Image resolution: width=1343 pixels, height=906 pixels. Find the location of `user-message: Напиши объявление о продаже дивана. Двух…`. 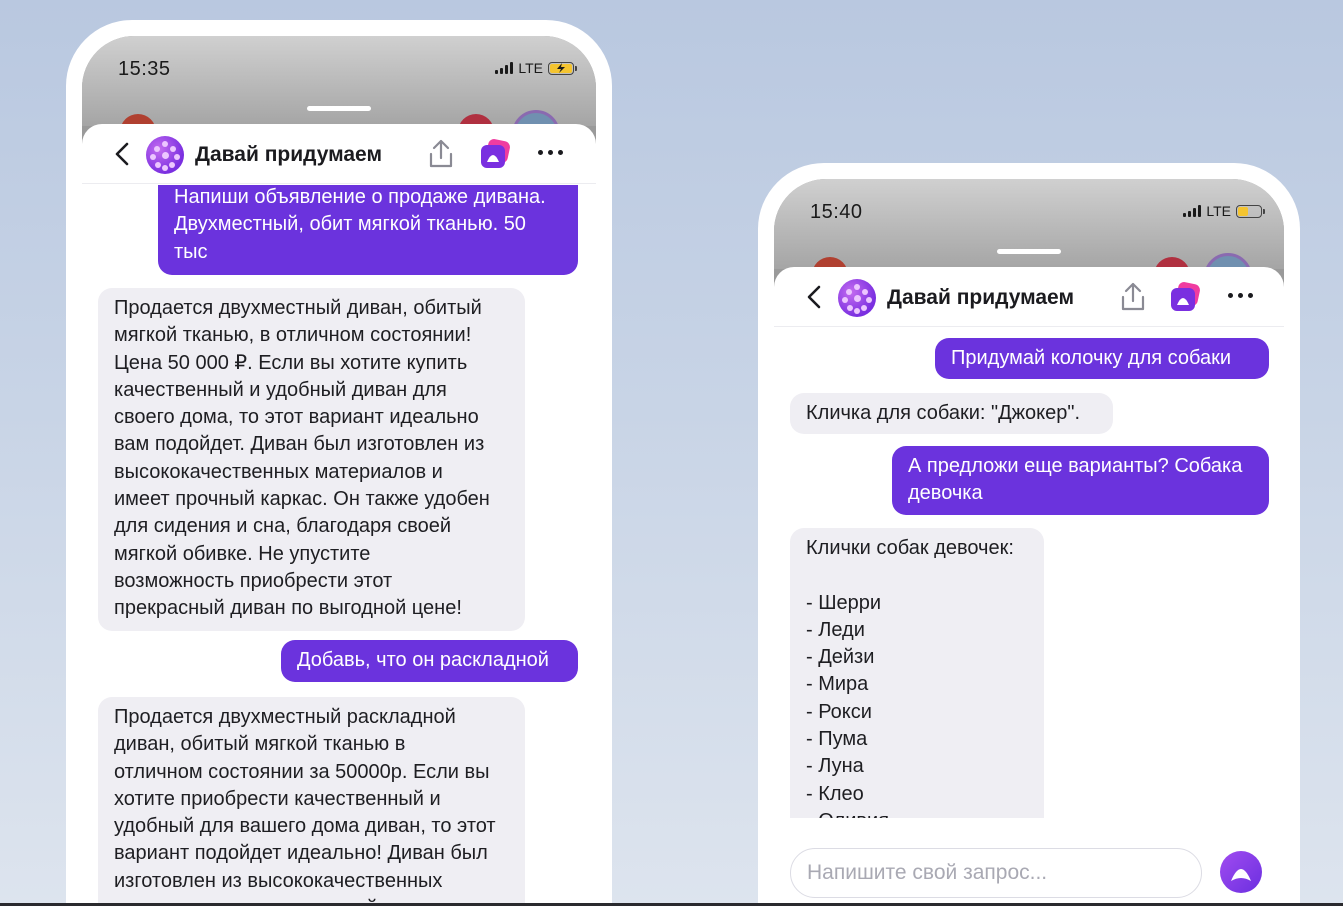

user-message: Напиши объявление о продаже дивана. Двух… is located at coordinates (368, 230).